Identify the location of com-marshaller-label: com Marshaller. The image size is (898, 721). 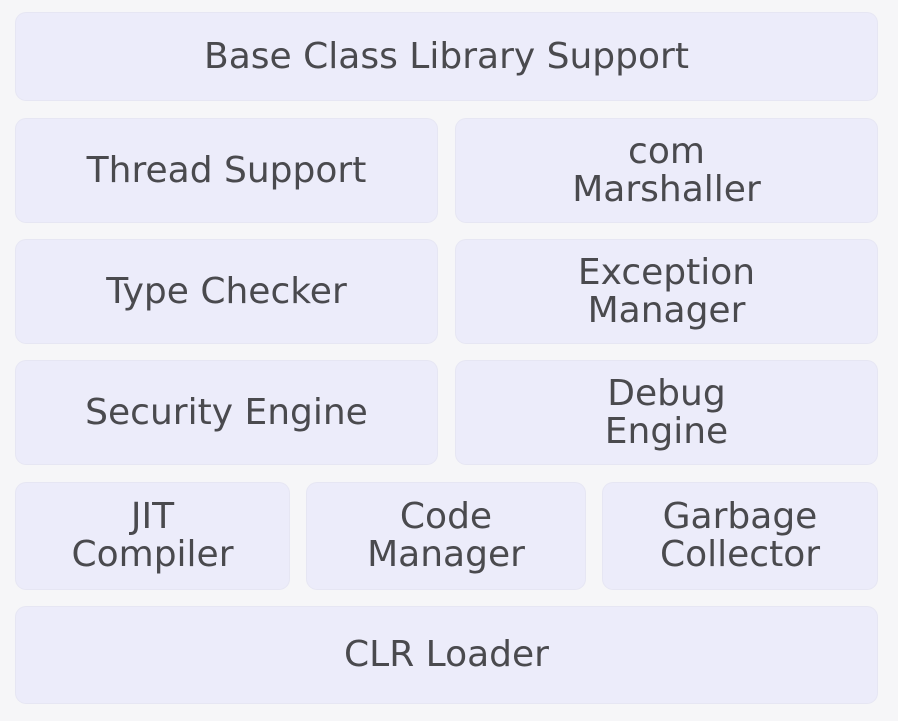
(666, 170).